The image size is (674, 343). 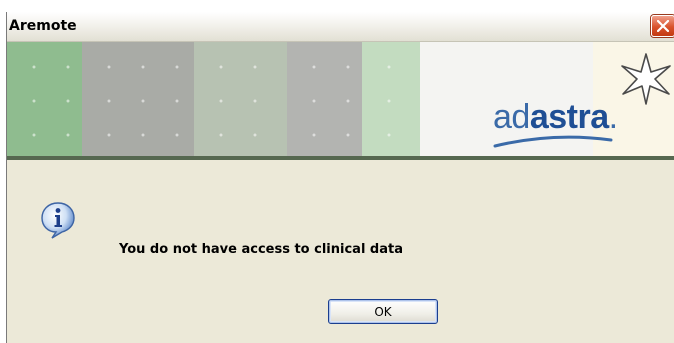 What do you see at coordinates (43, 26) in the screenshot?
I see `window-title: Aremote` at bounding box center [43, 26].